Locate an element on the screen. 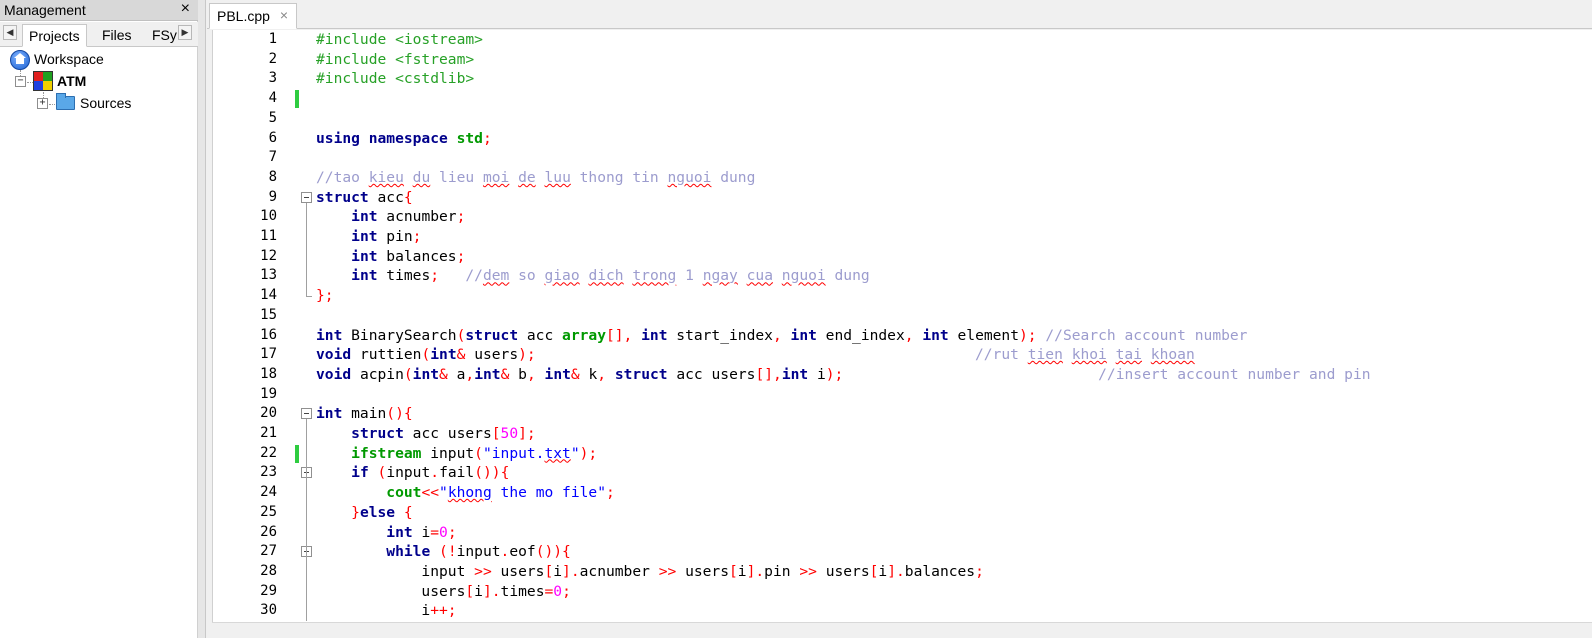 The height and width of the screenshot is (638, 1592). line-number: 3 is located at coordinates (272, 78).